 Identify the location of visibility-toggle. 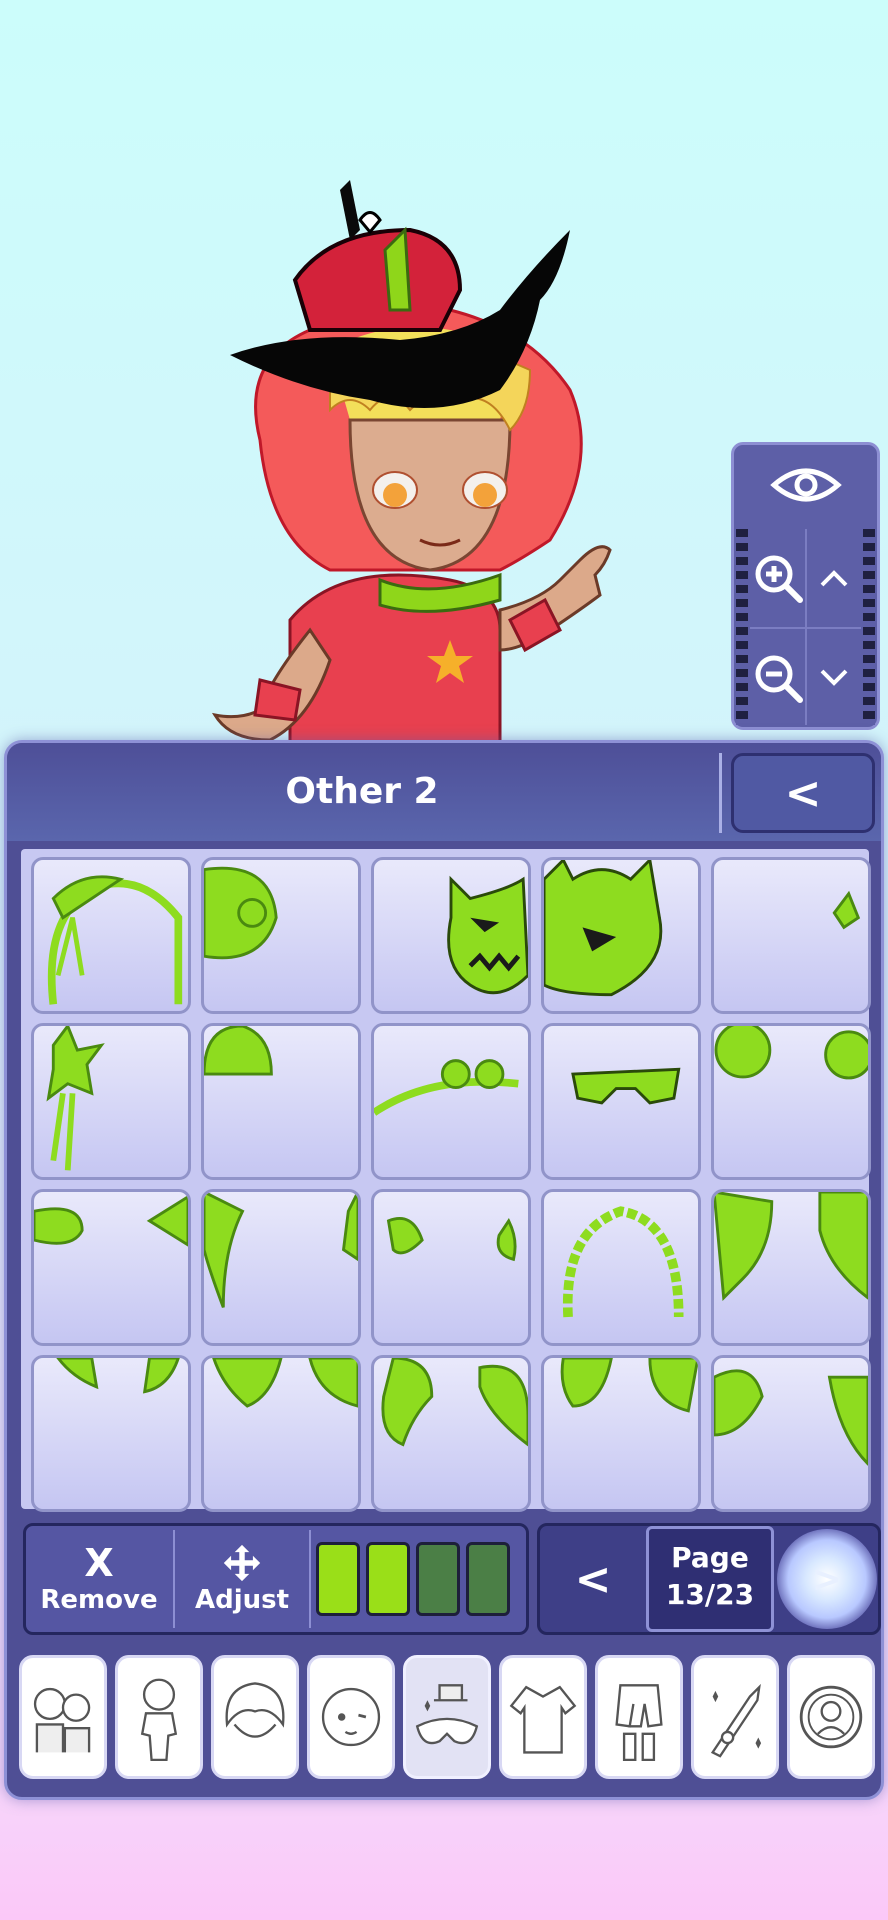
(805, 485).